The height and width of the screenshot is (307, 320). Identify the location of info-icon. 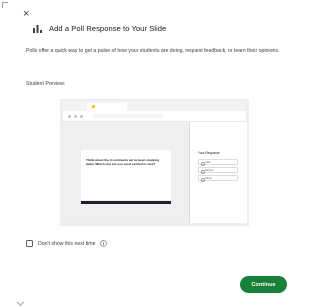
(103, 243).